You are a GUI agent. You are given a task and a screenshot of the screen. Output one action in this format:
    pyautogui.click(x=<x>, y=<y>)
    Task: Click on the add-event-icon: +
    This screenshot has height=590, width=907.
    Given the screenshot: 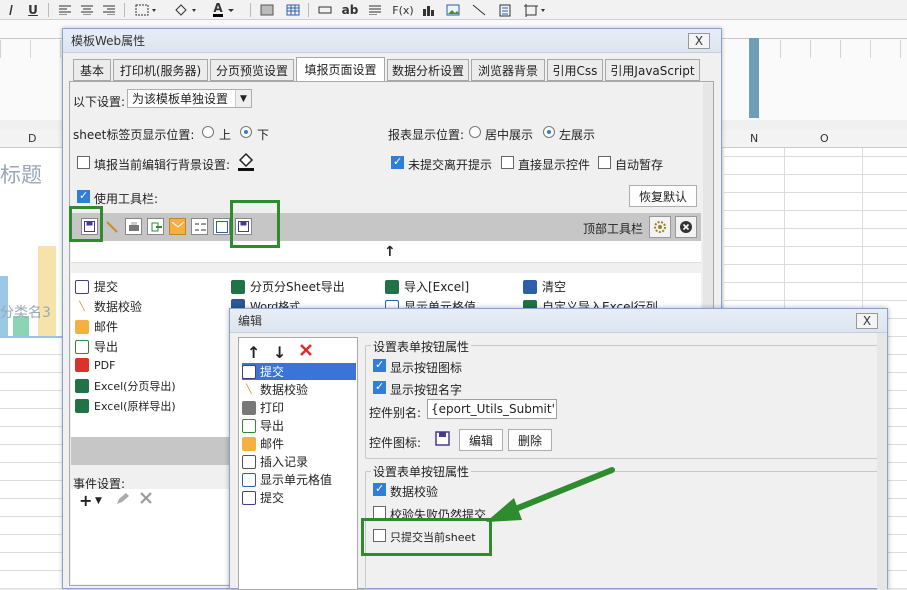 What is the action you would take?
    pyautogui.click(x=85, y=500)
    